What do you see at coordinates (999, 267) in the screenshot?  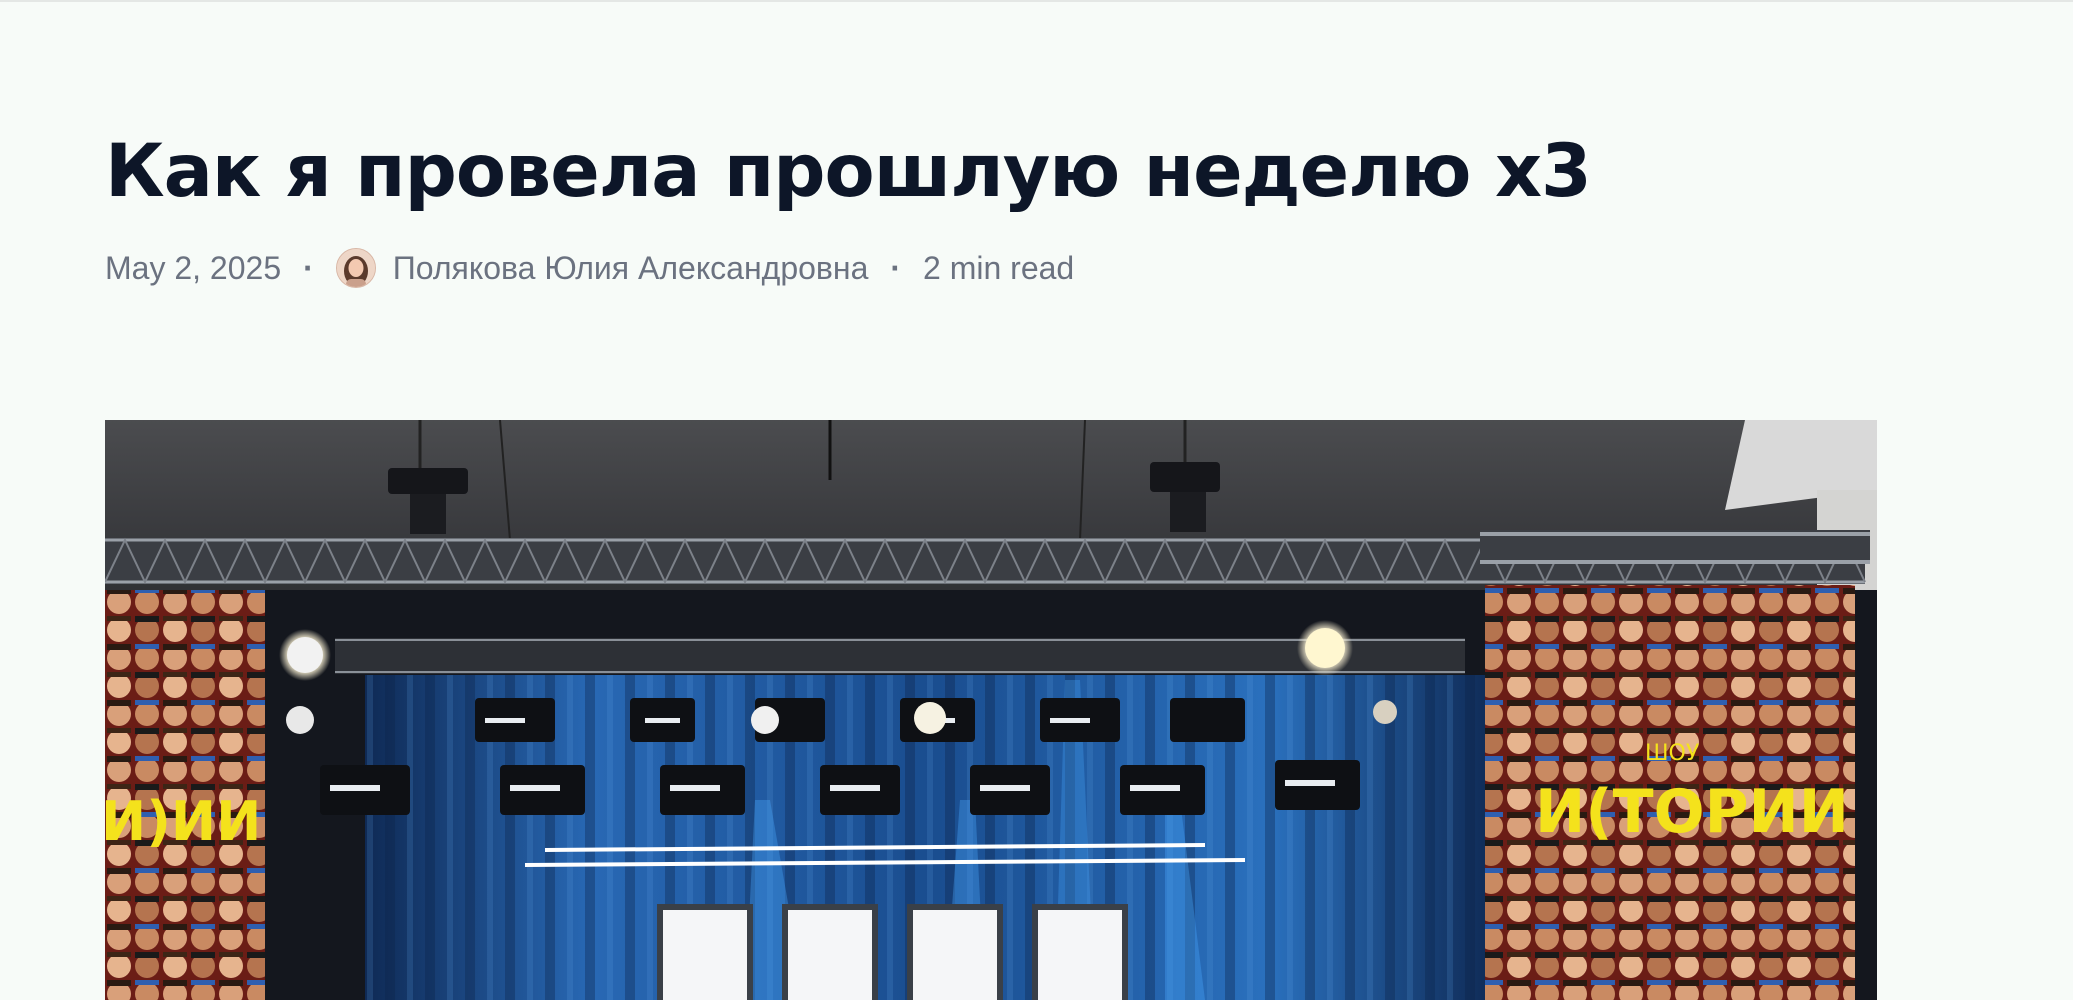 I see `read-time: 2 min read` at bounding box center [999, 267].